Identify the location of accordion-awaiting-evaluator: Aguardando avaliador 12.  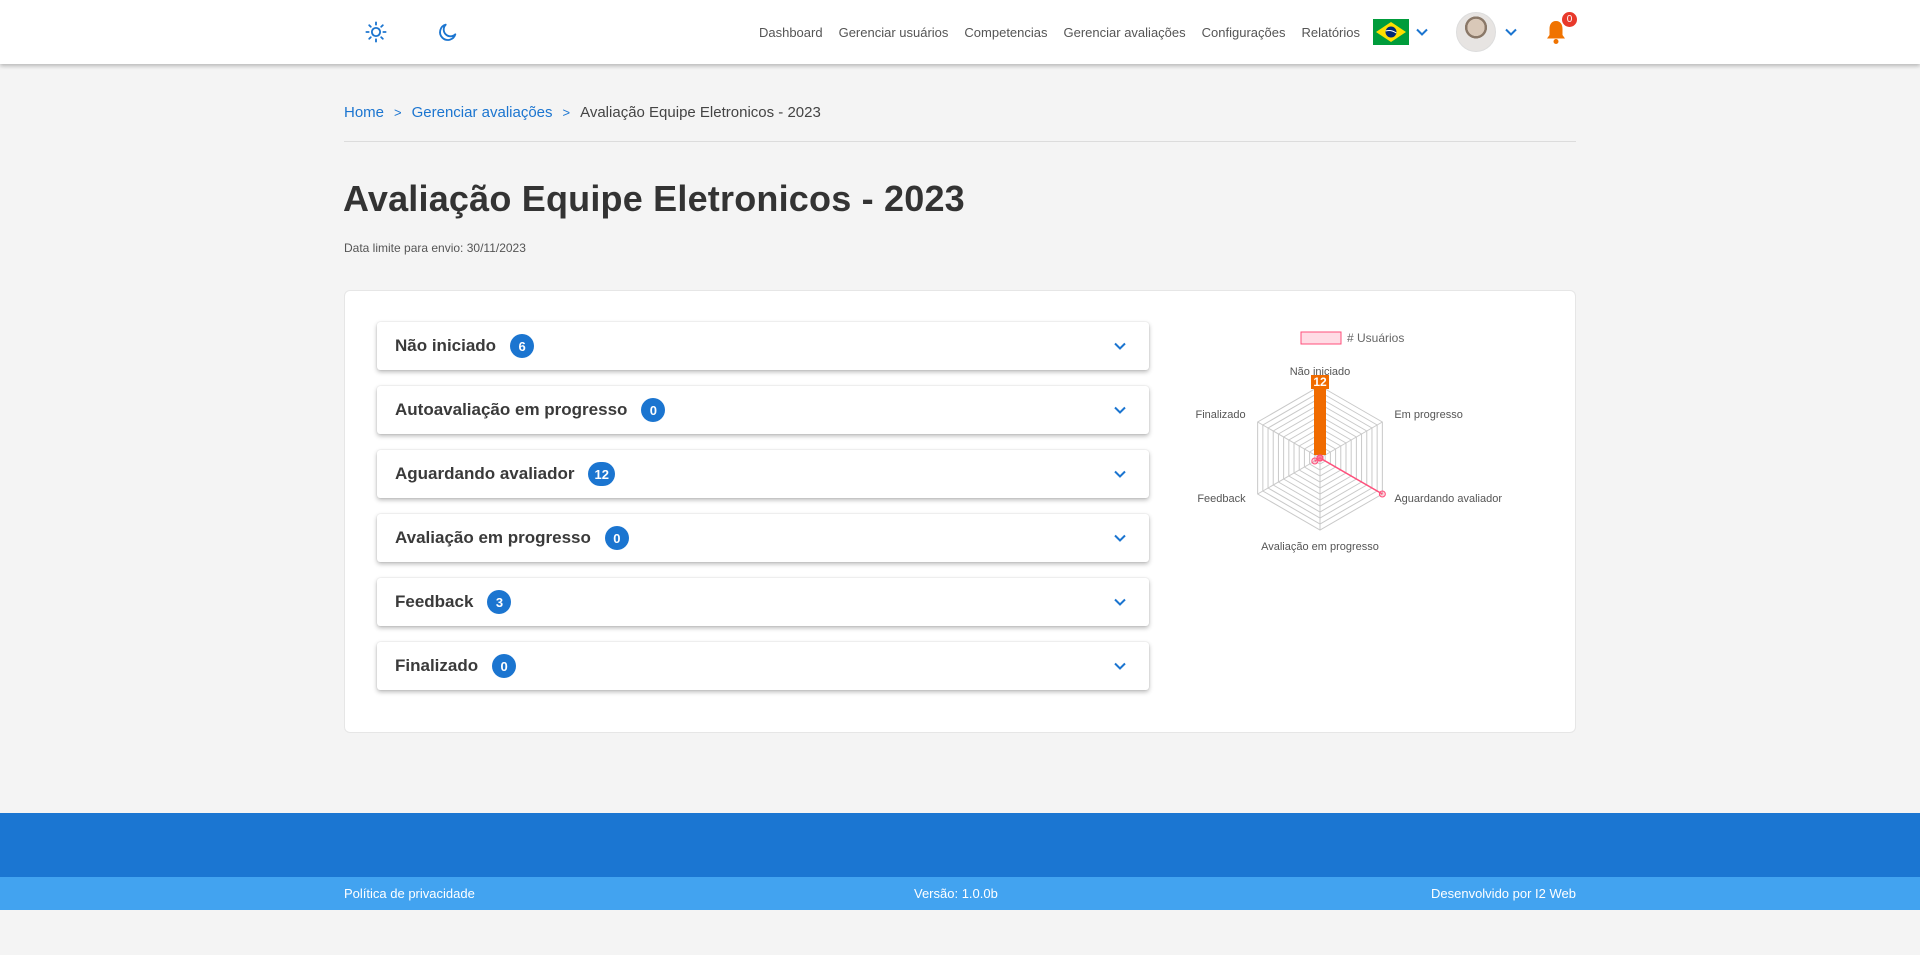
(763, 474).